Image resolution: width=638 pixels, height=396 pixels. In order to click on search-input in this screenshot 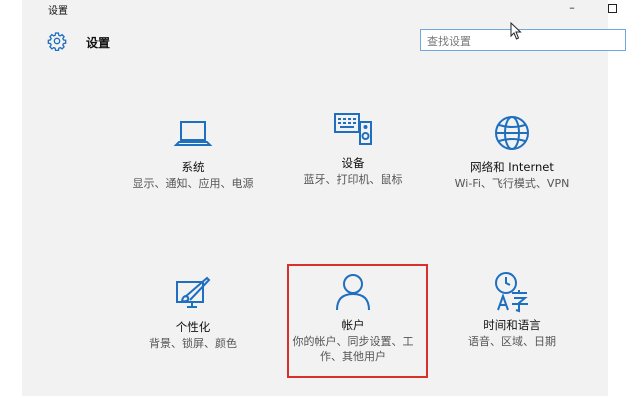, I will do `click(522, 41)`.